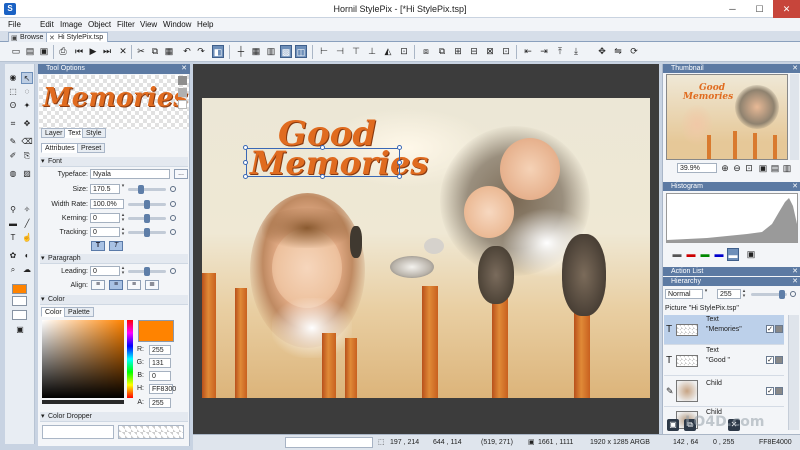 Image resolution: width=800 pixels, height=450 pixels. Describe the element at coordinates (301, 51) in the screenshot. I see `grid-e-icon: ◫` at that location.